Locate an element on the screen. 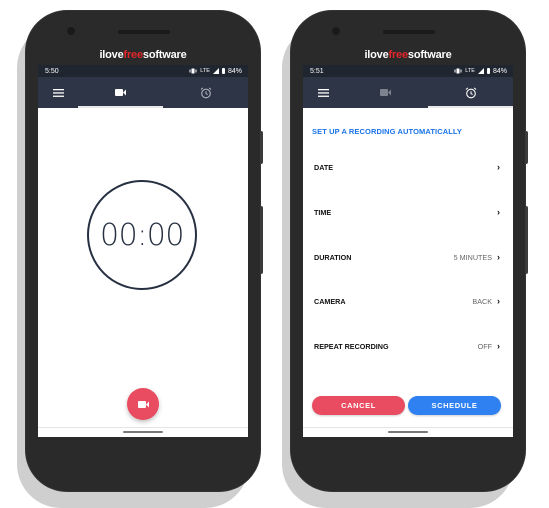  schedule-button: SCHEDULE is located at coordinates (454, 405).